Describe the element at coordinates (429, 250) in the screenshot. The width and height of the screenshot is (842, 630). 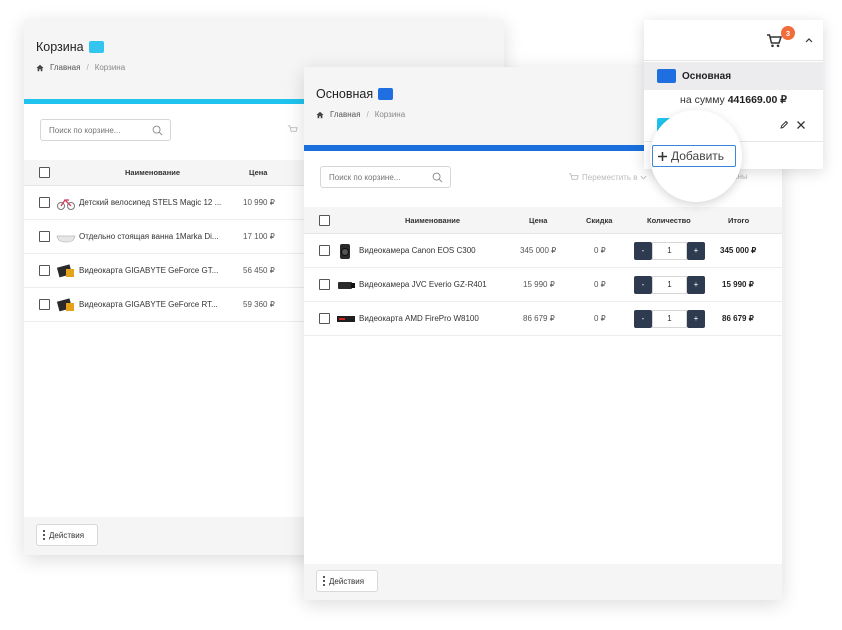
I see `row-product-name: Видеокамера Canon EOS C300` at that location.